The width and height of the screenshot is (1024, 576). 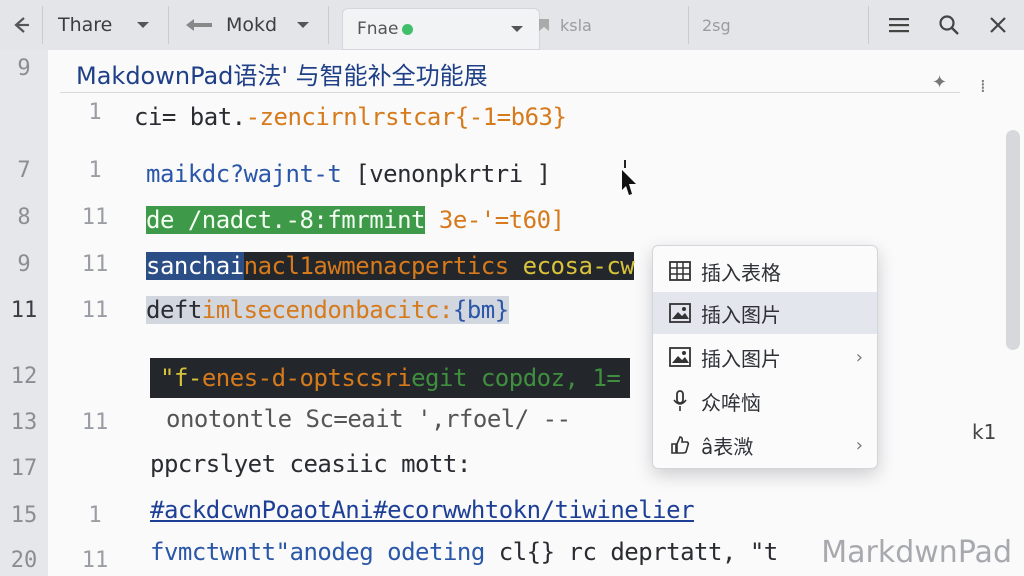 I want to click on line-number: 12, so click(x=24, y=376).